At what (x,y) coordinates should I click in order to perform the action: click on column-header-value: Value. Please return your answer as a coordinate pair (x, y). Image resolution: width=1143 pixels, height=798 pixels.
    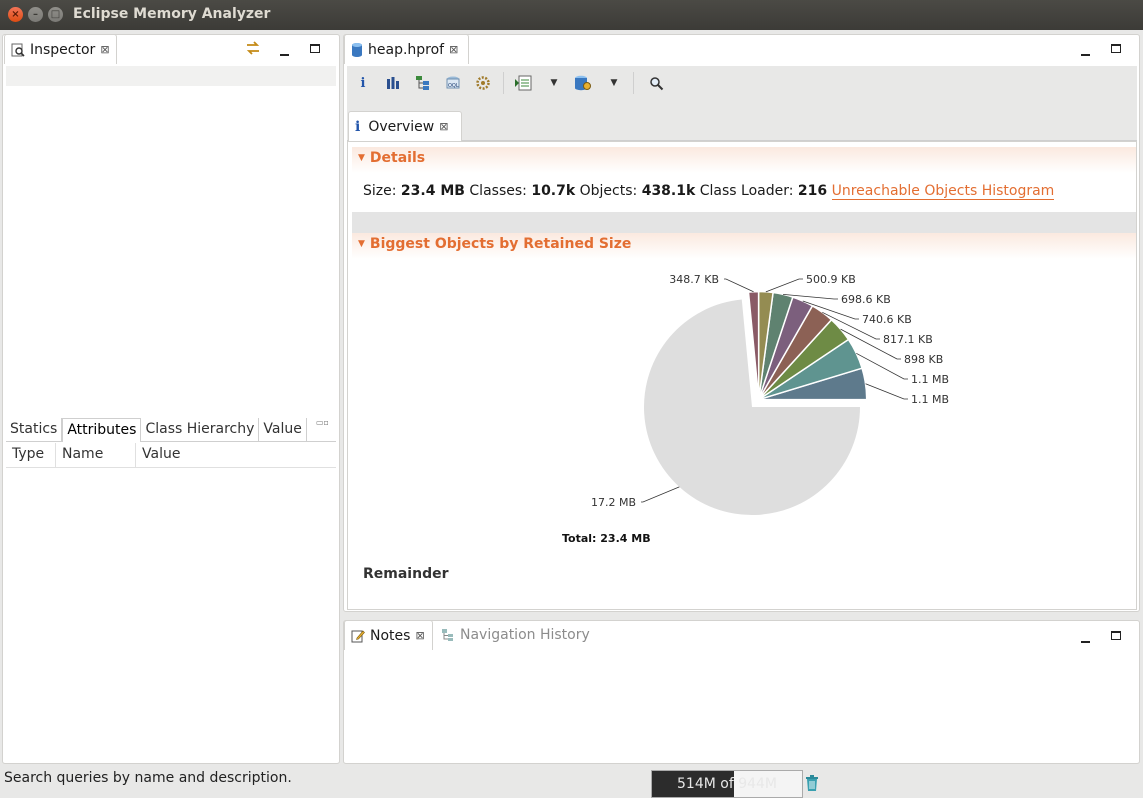
    Looking at the image, I should click on (236, 455).